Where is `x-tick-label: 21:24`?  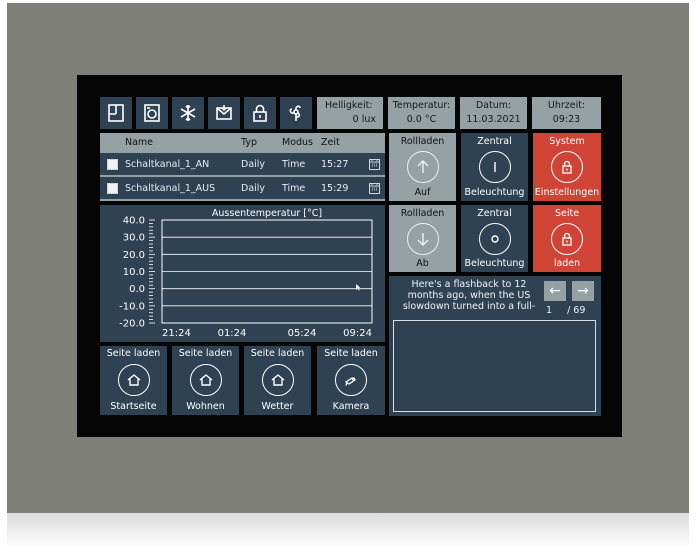 x-tick-label: 21:24 is located at coordinates (176, 333).